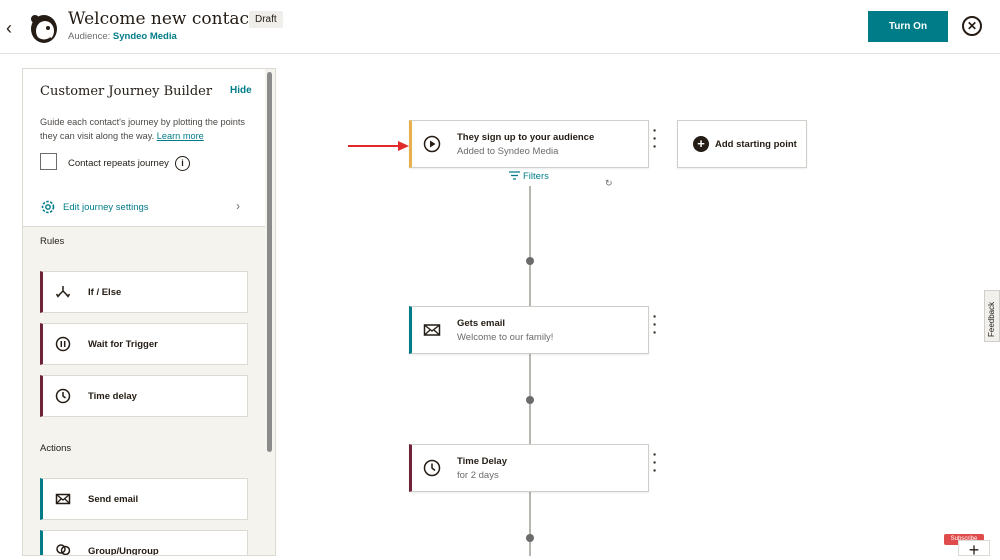 The image size is (1000, 560). What do you see at coordinates (44, 29) in the screenshot?
I see `mailchimp-logo-icon` at bounding box center [44, 29].